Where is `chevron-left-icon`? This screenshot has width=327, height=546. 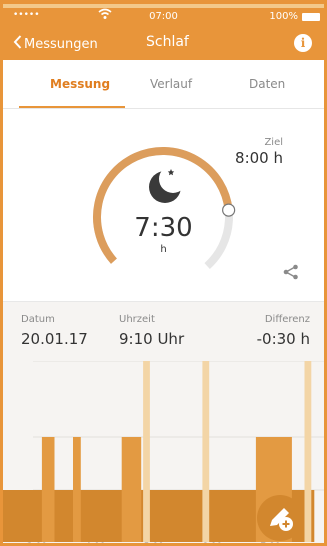
chevron-left-icon is located at coordinates (17, 43).